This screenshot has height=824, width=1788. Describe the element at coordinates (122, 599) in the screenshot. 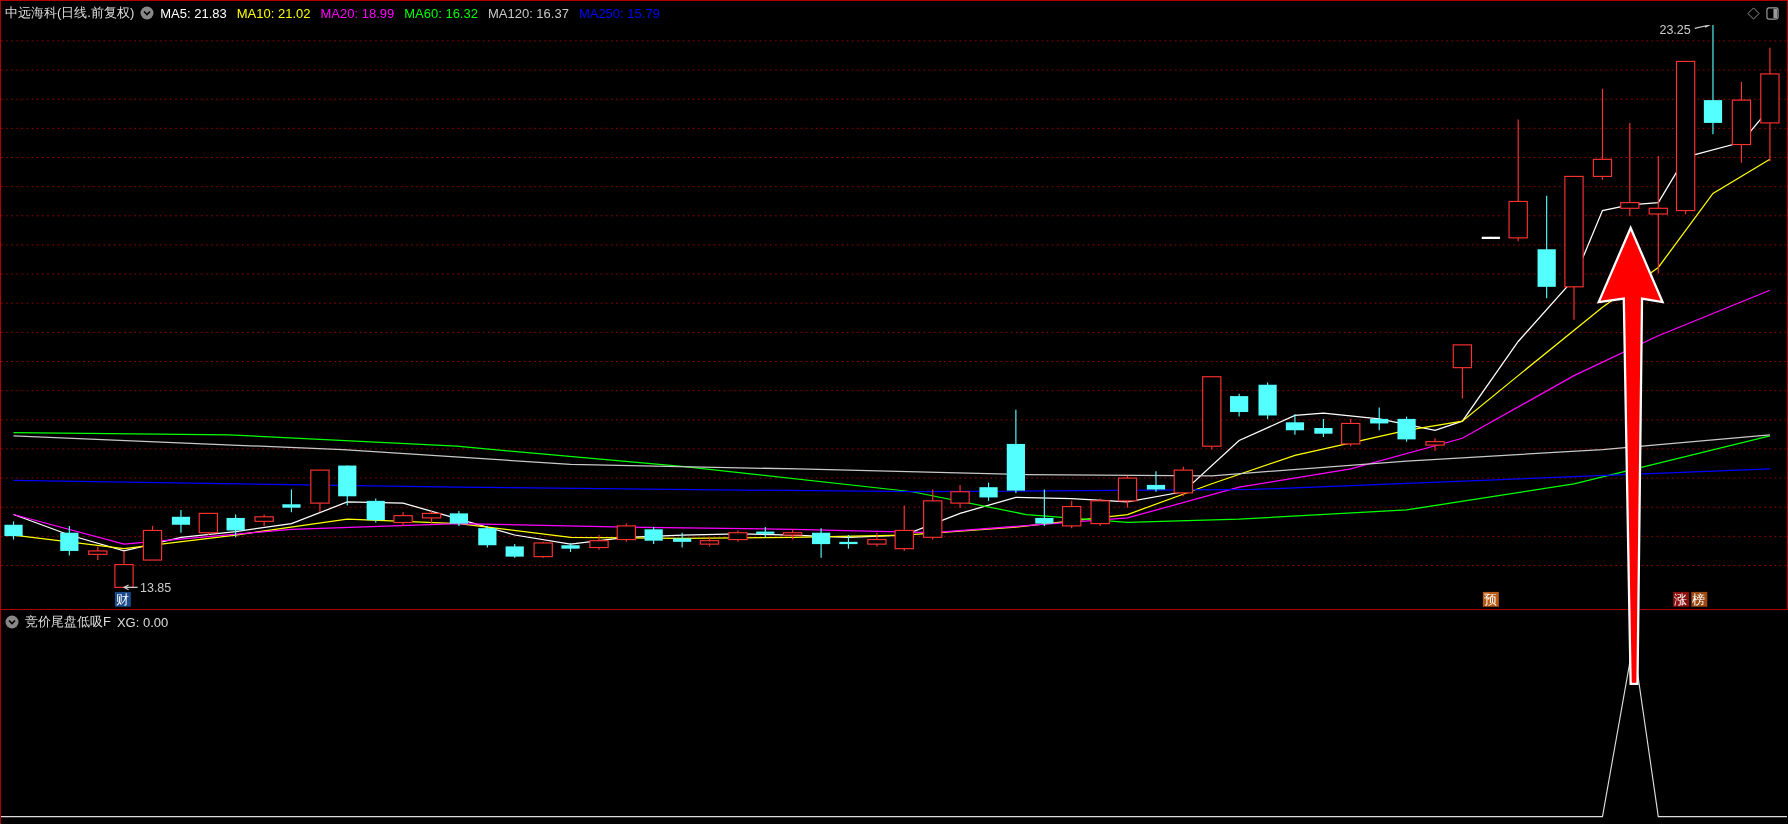

I see `event-marker: 财` at that location.